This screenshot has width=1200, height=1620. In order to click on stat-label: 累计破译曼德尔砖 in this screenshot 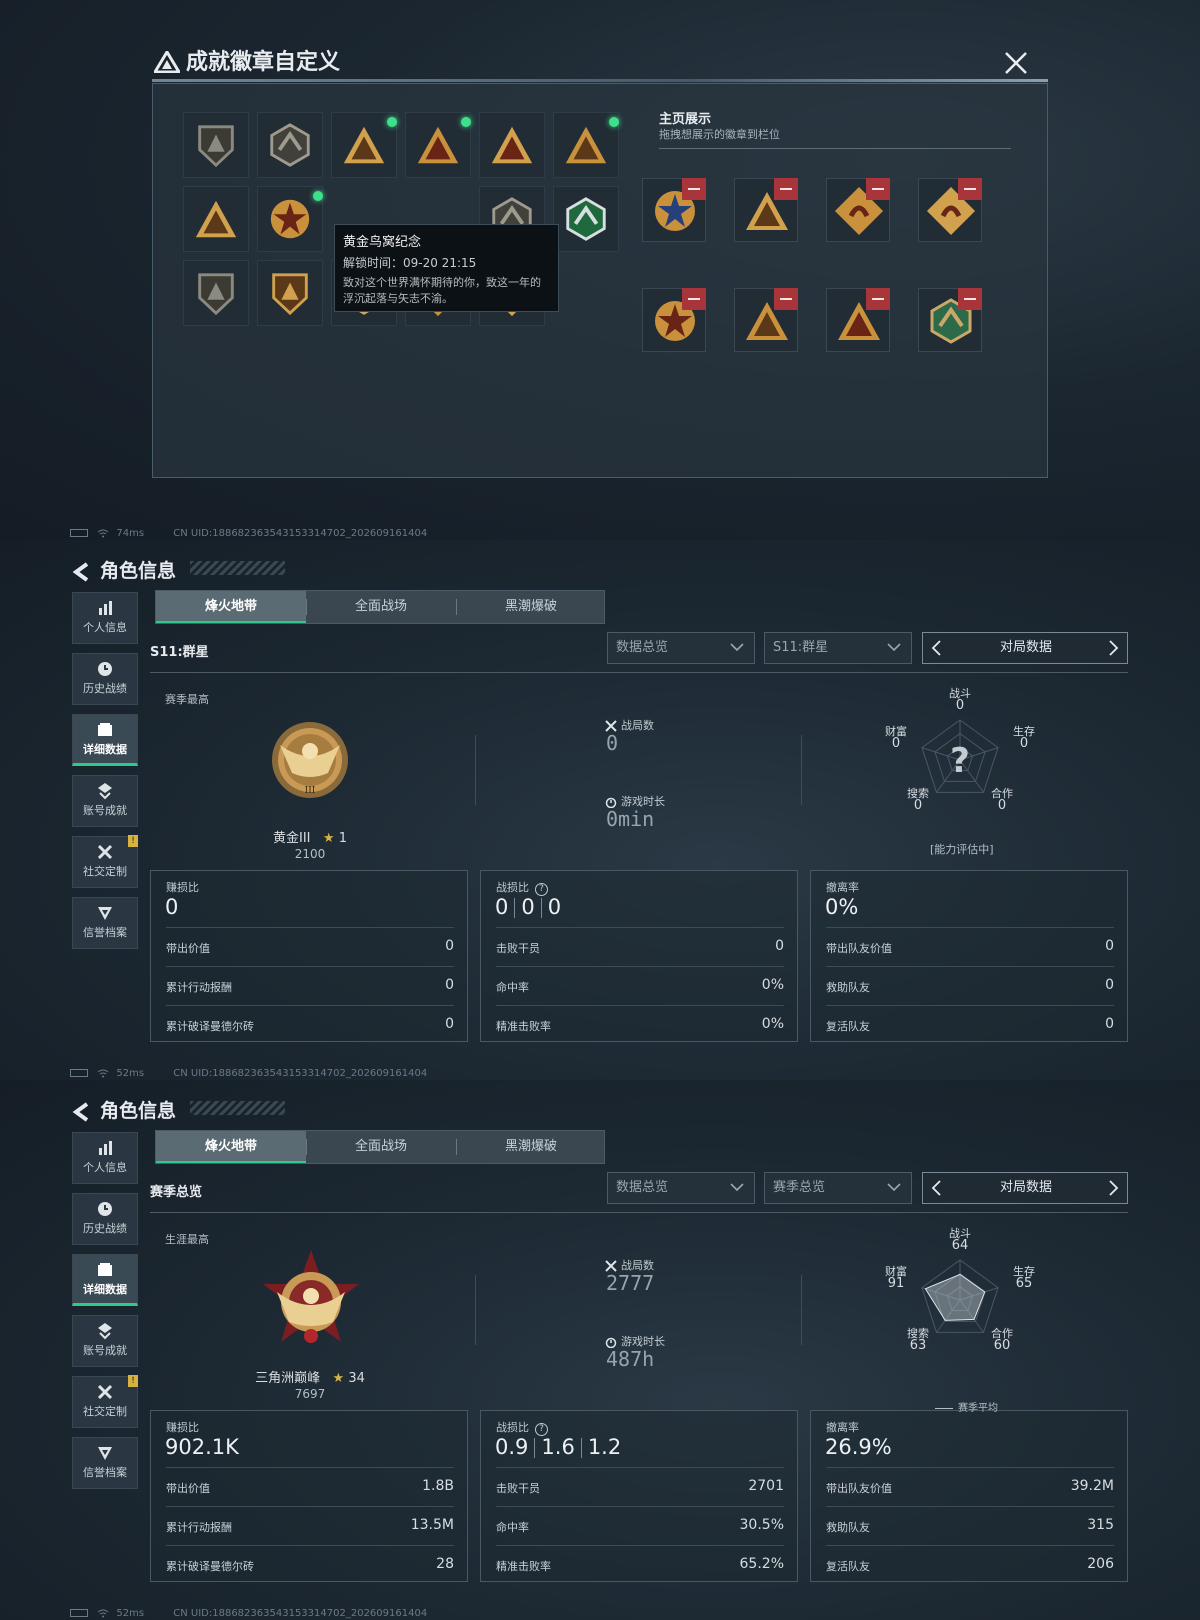, I will do `click(210, 1566)`.